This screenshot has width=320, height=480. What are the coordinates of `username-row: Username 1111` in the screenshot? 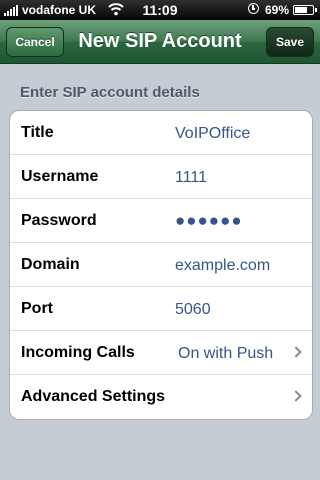 It's located at (161, 177).